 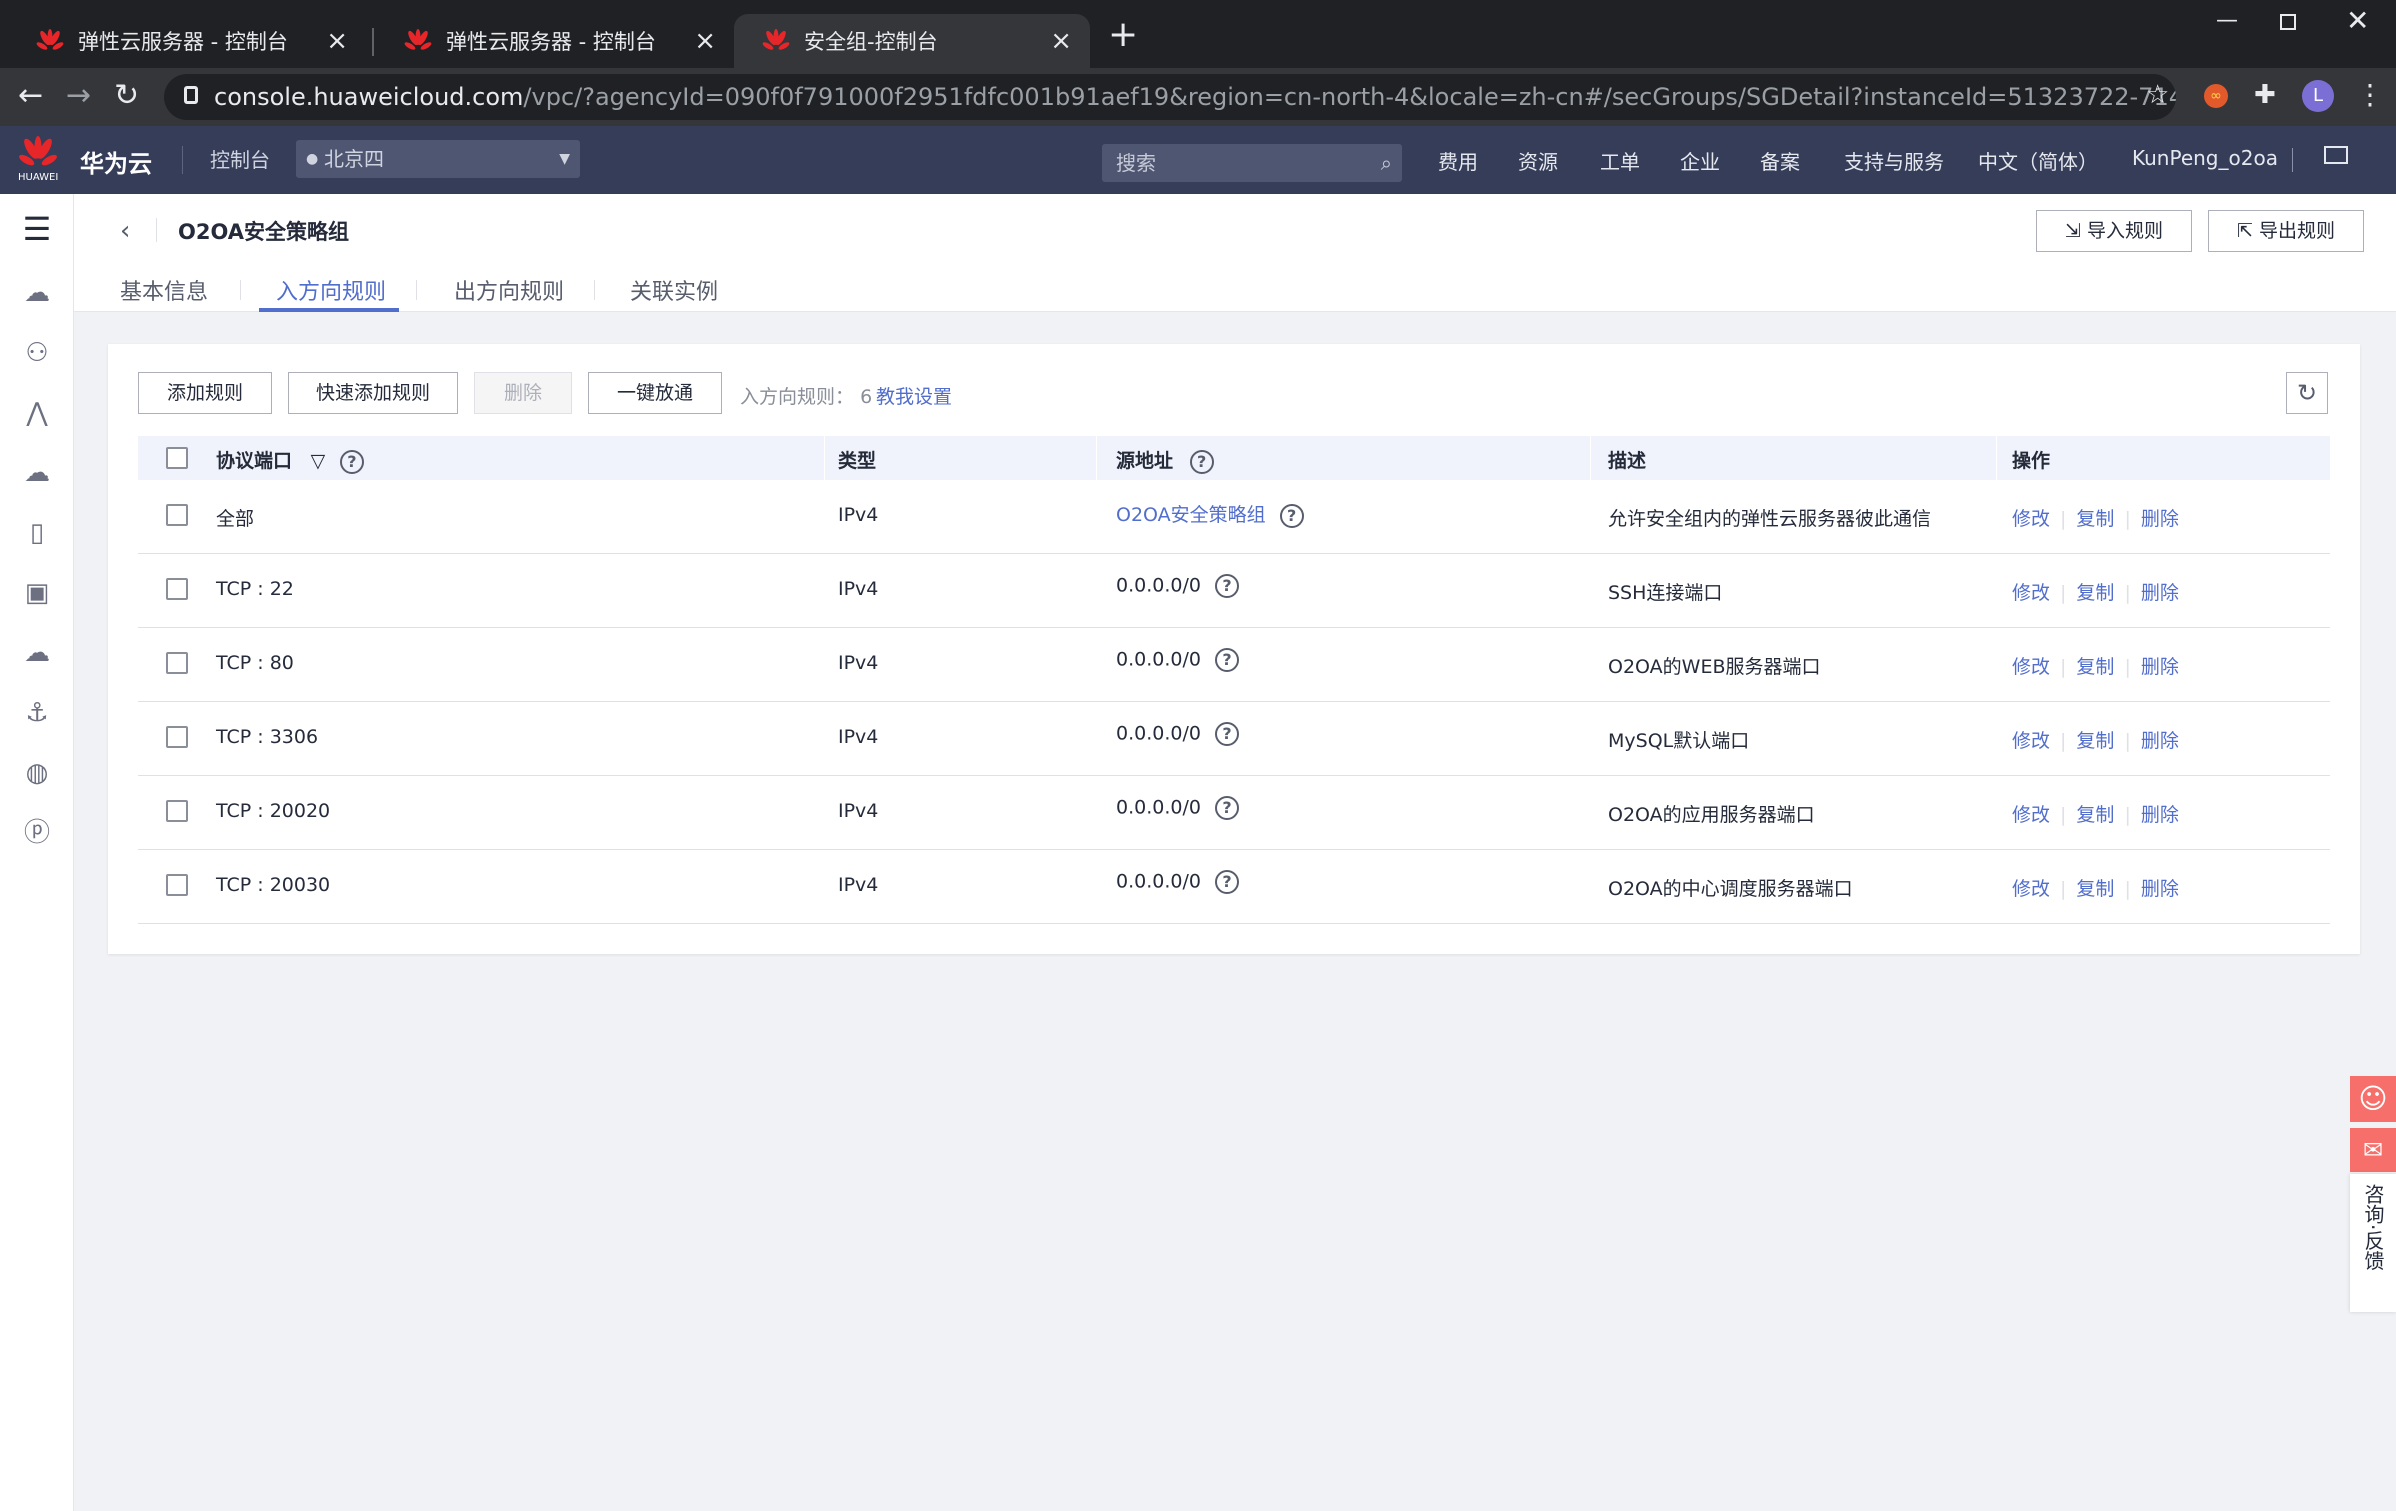 I want to click on cell-description: O2OA的WEB服务器端口, so click(x=1714, y=667).